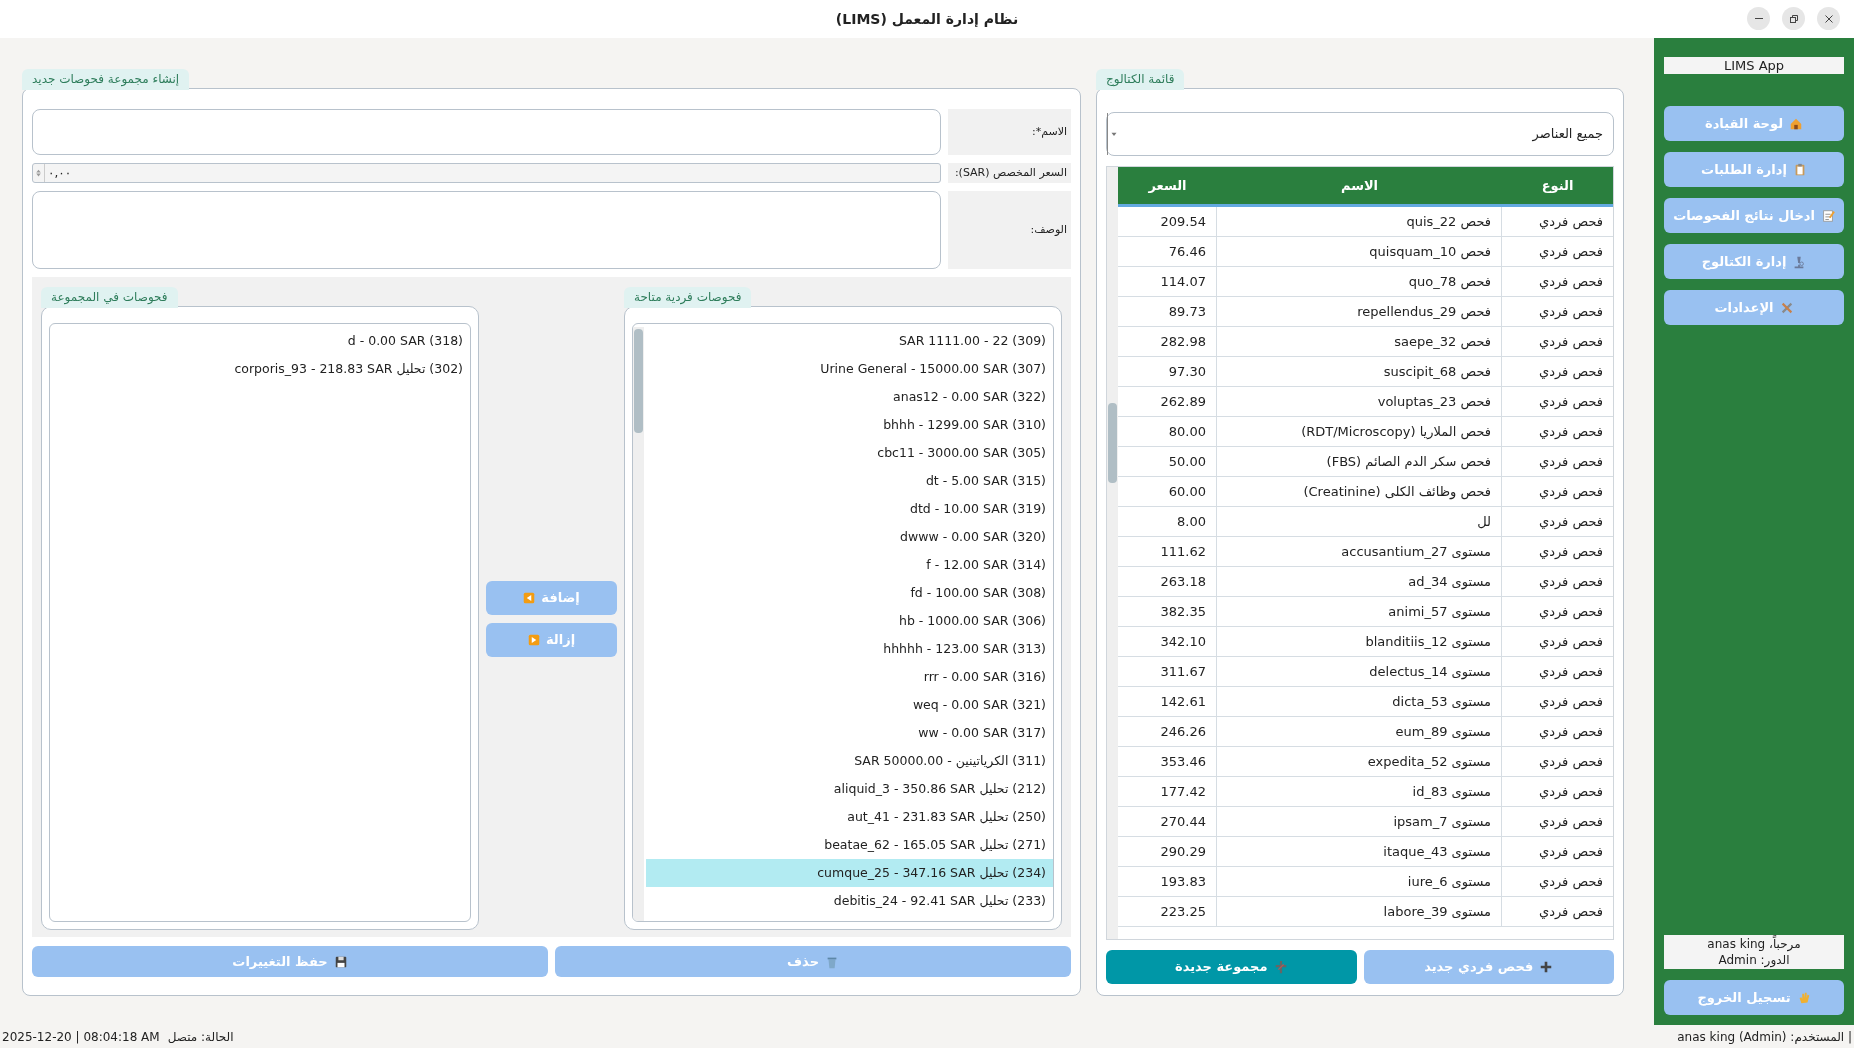 The image size is (1854, 1048). I want to click on list-item: (307) Urine General - 15000.00 SAR, so click(849, 369).